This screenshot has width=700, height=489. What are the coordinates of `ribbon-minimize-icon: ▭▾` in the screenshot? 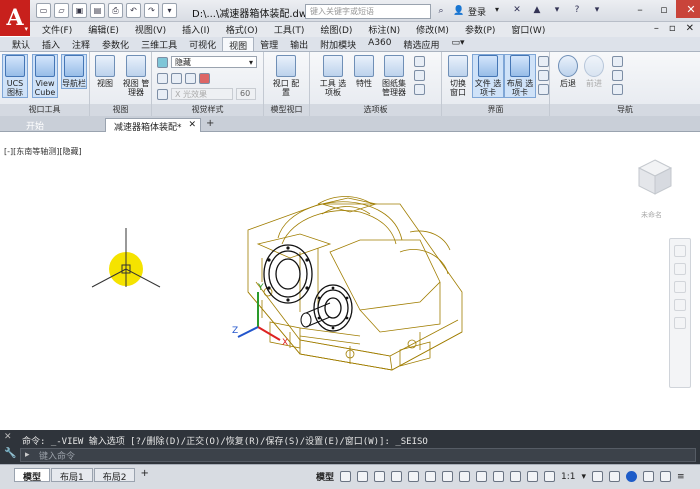 It's located at (458, 44).